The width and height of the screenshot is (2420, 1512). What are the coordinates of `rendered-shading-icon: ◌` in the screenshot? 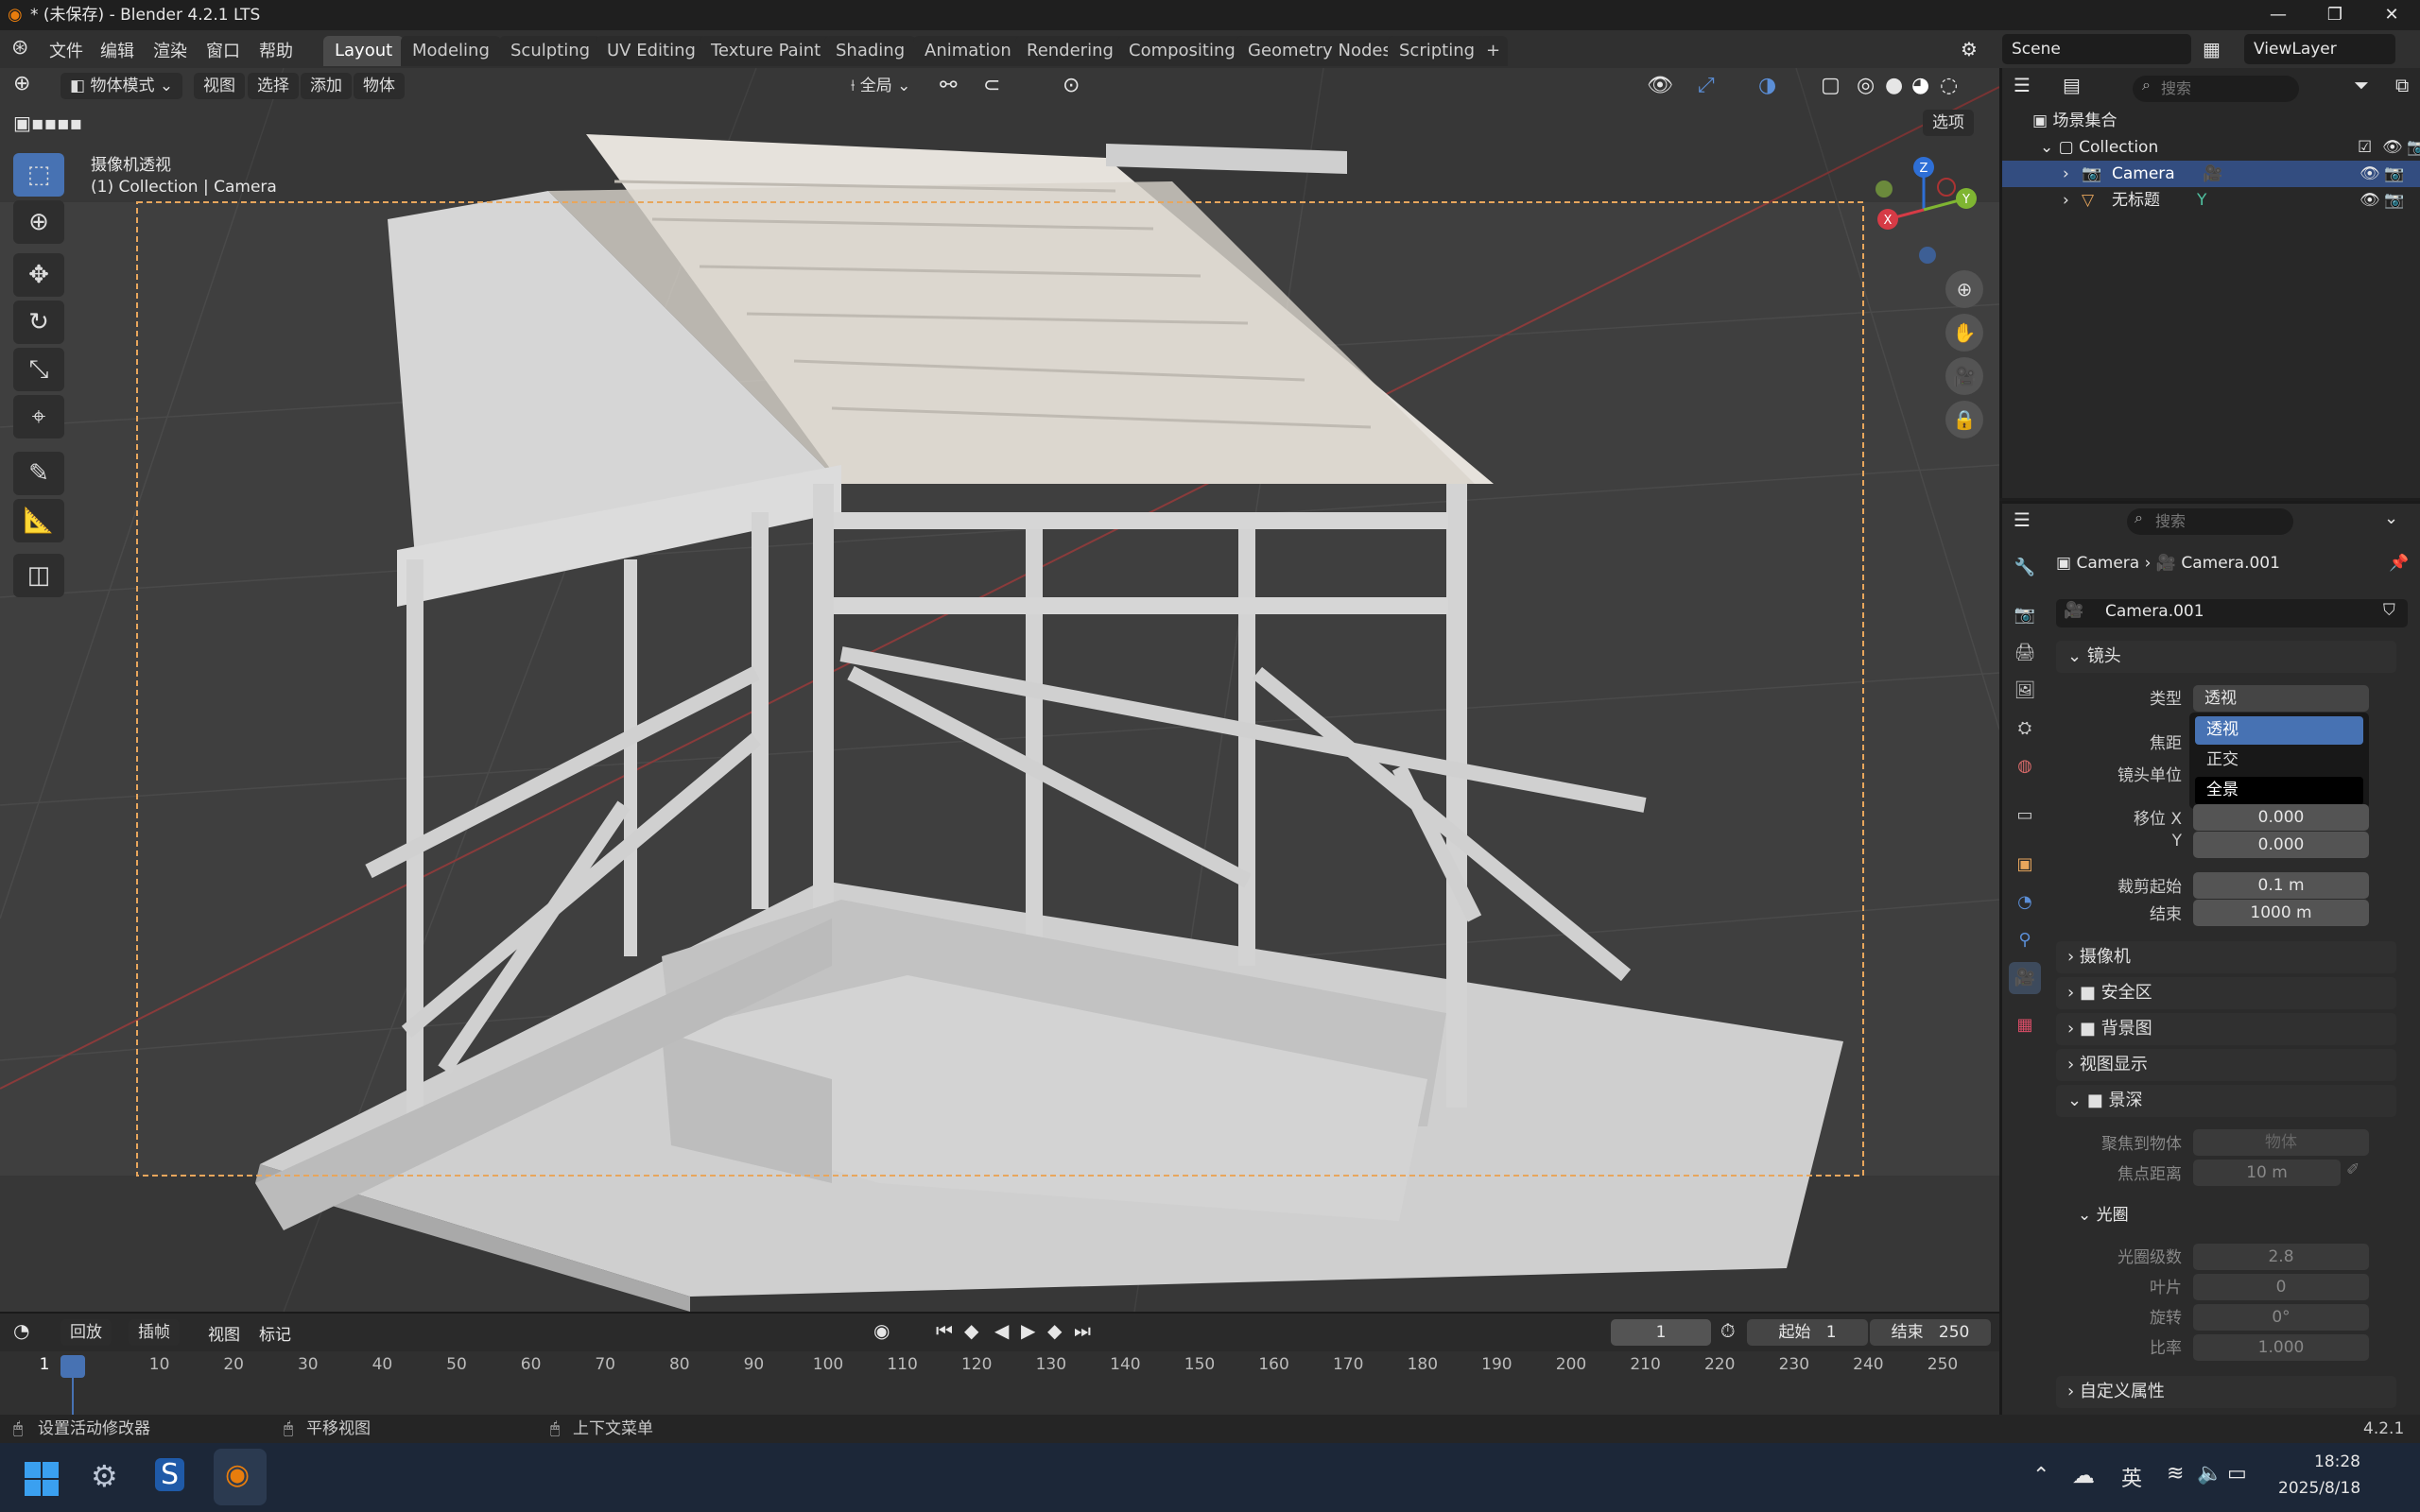 It's located at (1949, 85).